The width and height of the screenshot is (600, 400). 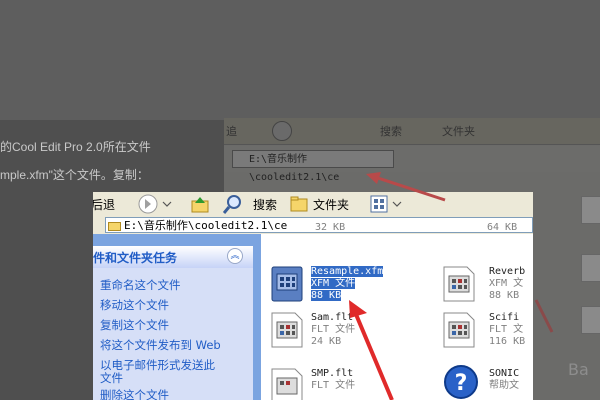 I want to click on file-tasks-header: 件和文件夹任务 ︽, so click(x=173, y=257).